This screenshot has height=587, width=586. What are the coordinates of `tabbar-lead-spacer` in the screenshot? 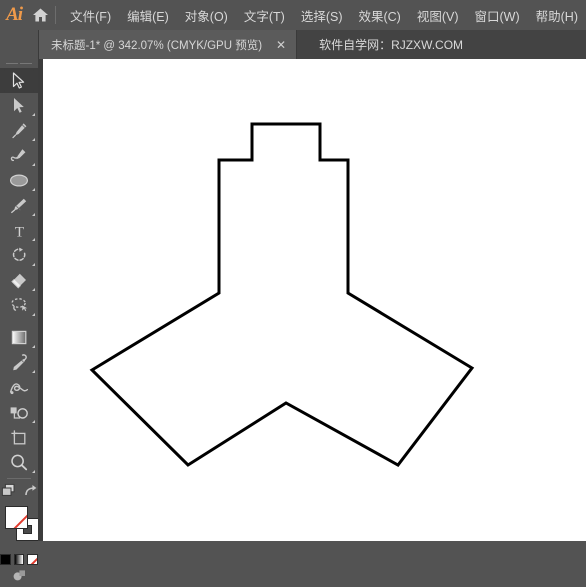 It's located at (19, 44).